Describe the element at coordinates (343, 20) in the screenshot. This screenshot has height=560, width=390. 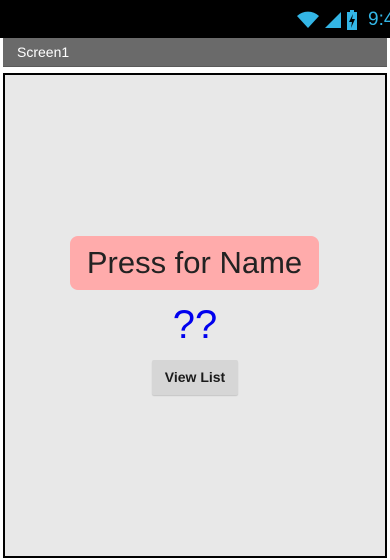
I see `status-icons: 9:4` at that location.